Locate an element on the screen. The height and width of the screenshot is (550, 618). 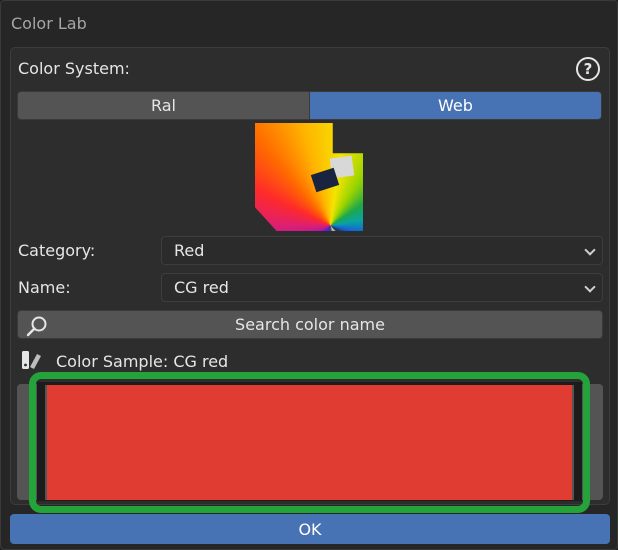
color-system-label: Color System: is located at coordinates (74, 68).